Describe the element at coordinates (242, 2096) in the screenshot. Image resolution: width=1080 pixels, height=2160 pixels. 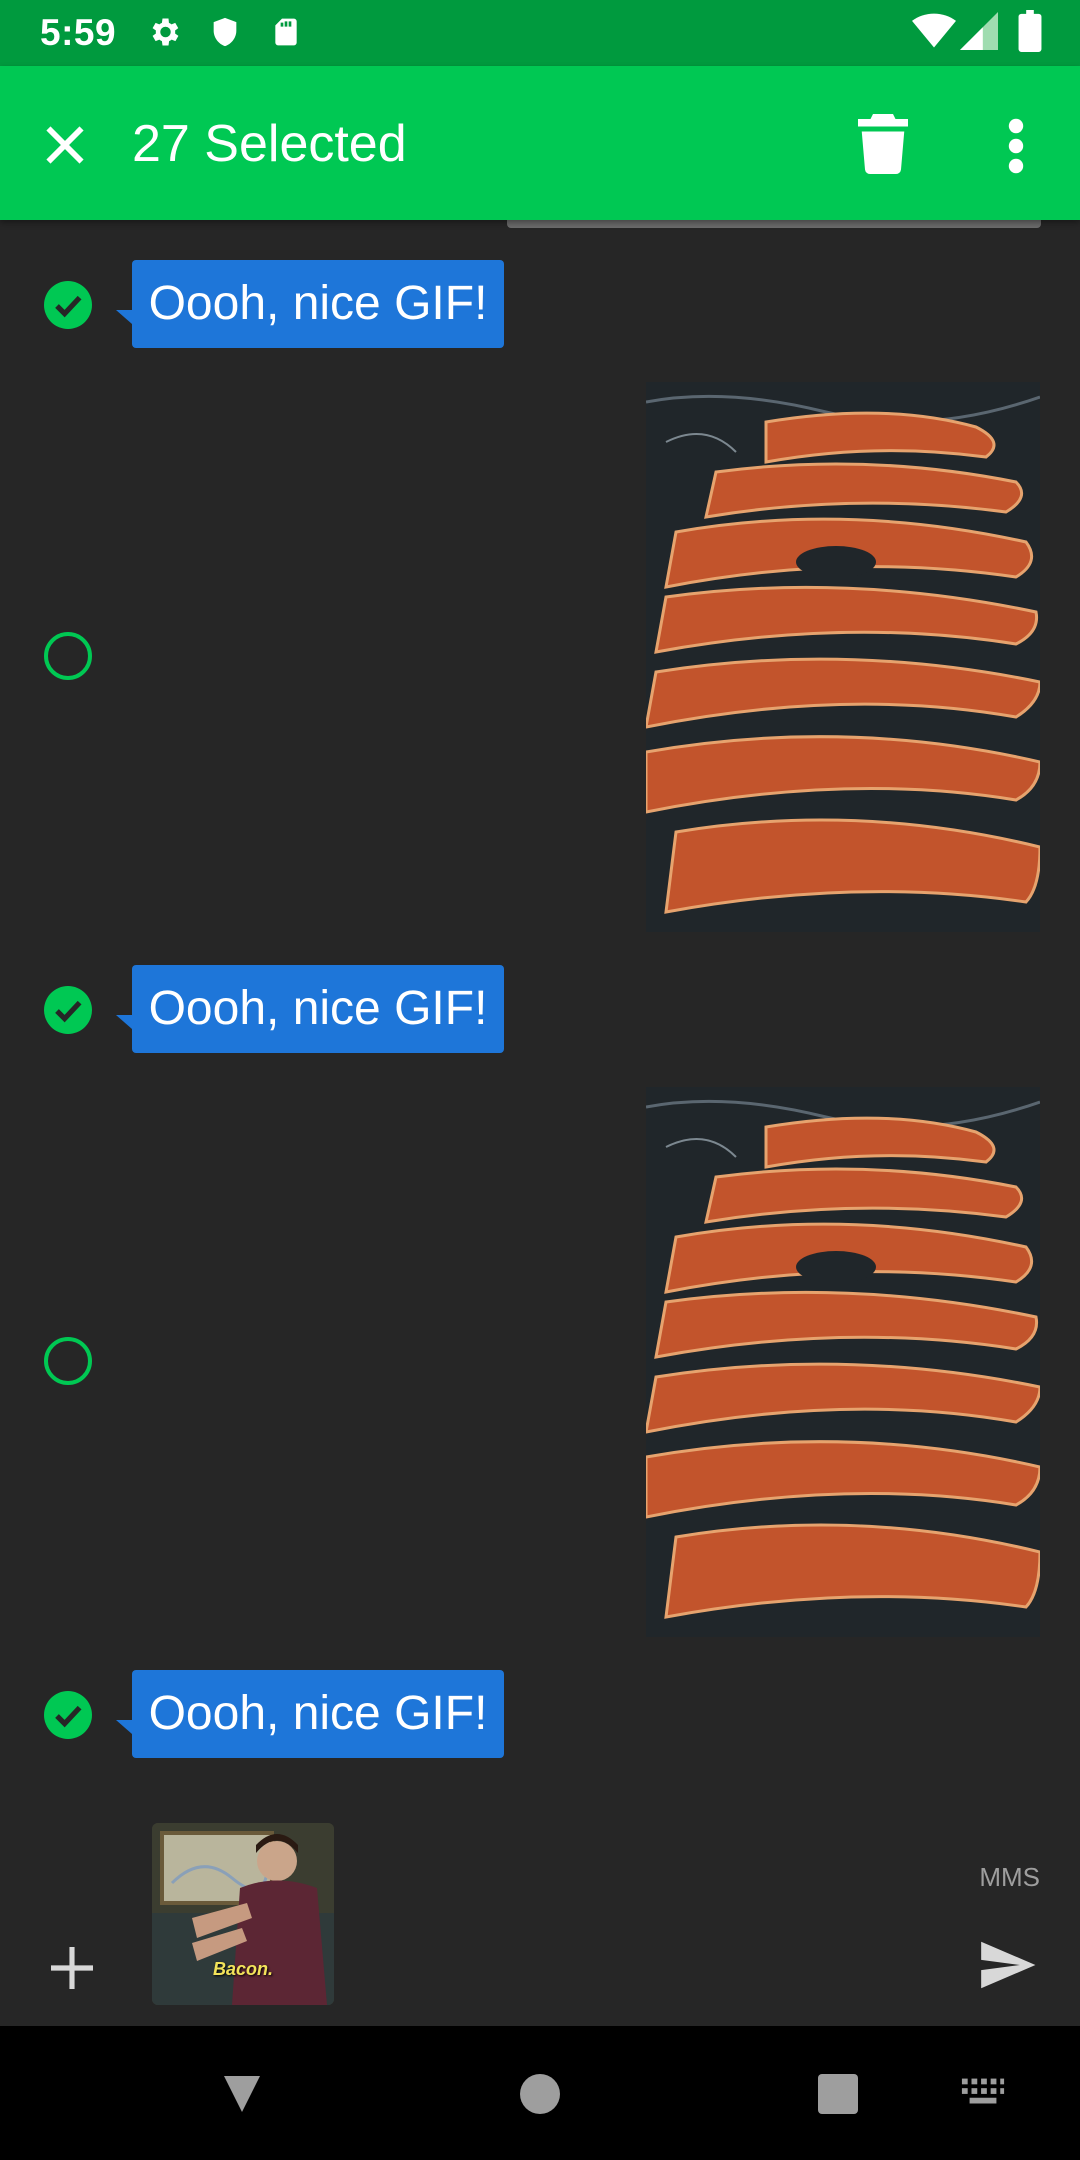
I see `back-icon` at that location.